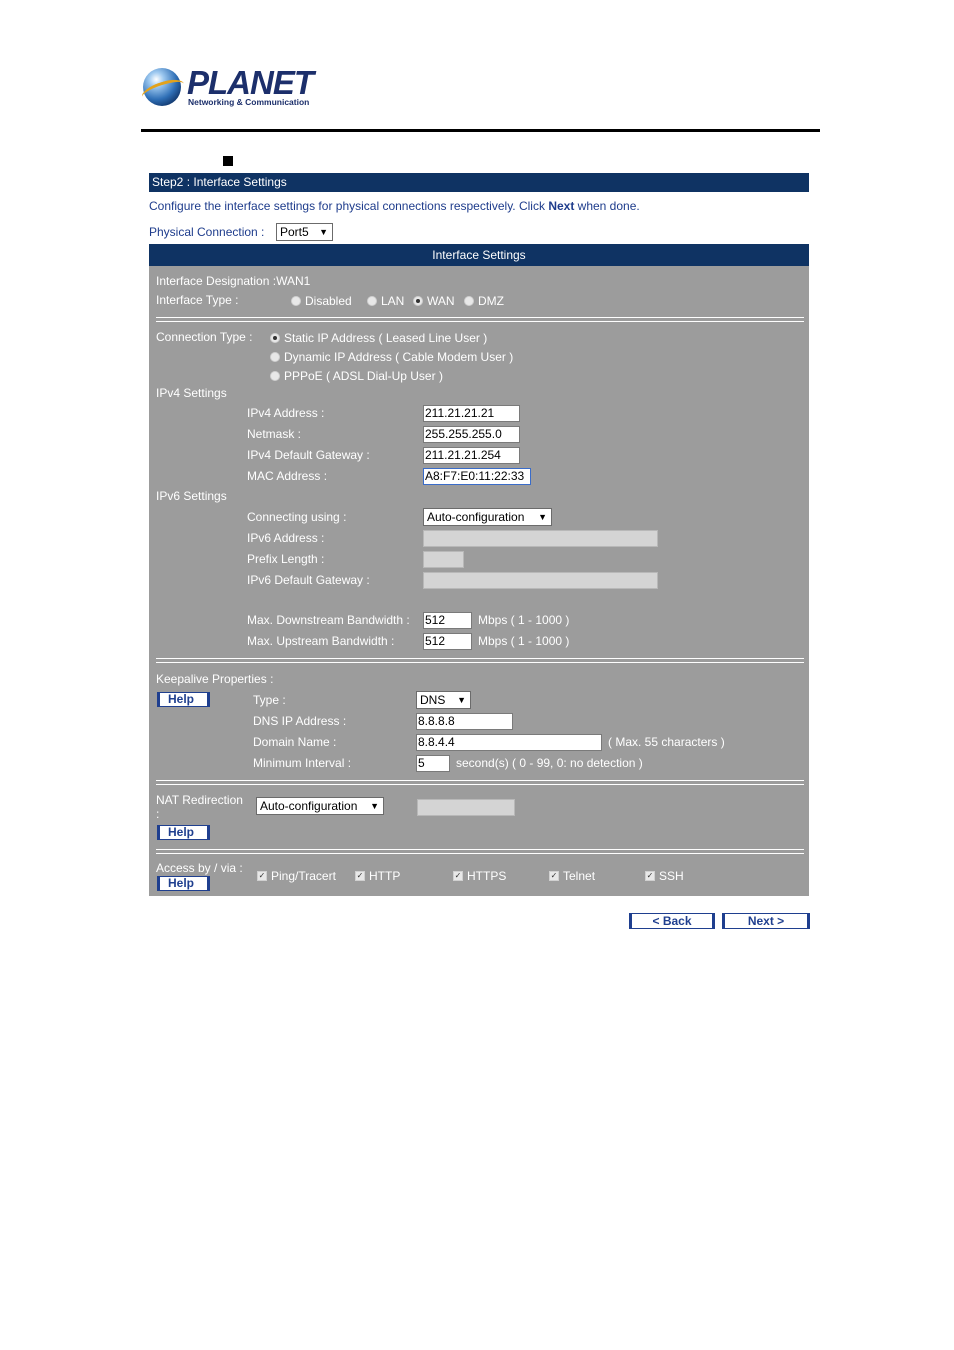 This screenshot has height=1350, width=954. What do you see at coordinates (286, 538) in the screenshot?
I see `ipv6-address-label: IPv6 Address :` at bounding box center [286, 538].